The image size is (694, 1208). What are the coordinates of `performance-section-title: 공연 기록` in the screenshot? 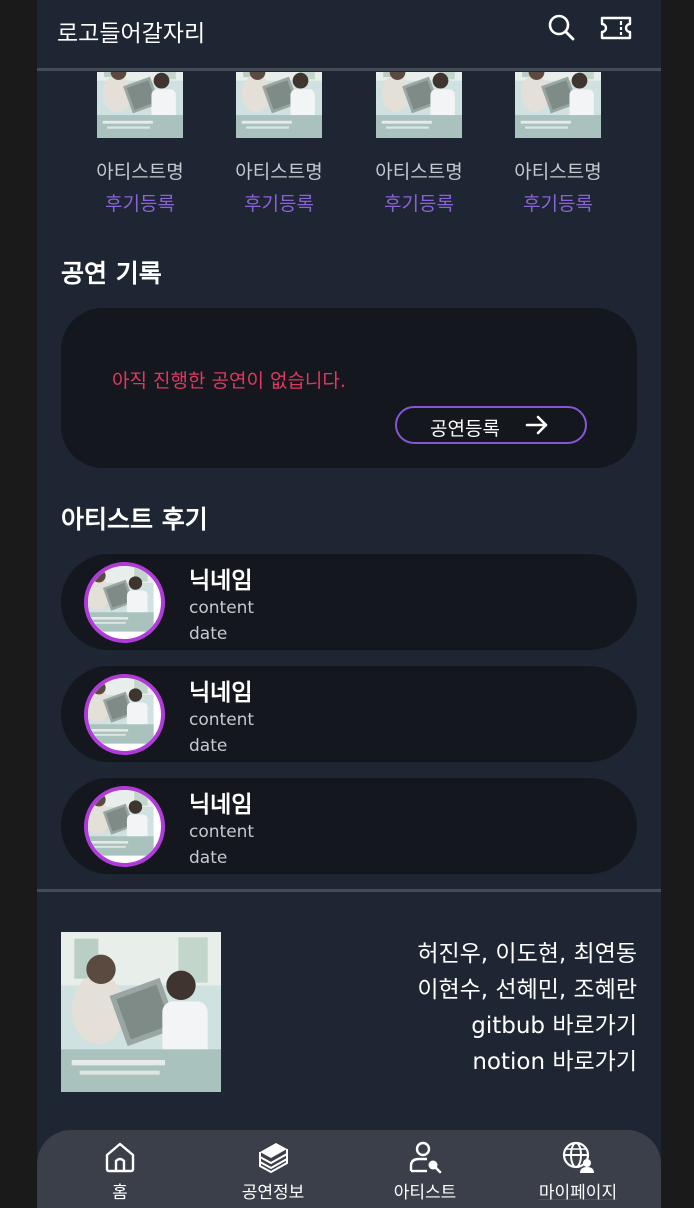 It's located at (111, 273).